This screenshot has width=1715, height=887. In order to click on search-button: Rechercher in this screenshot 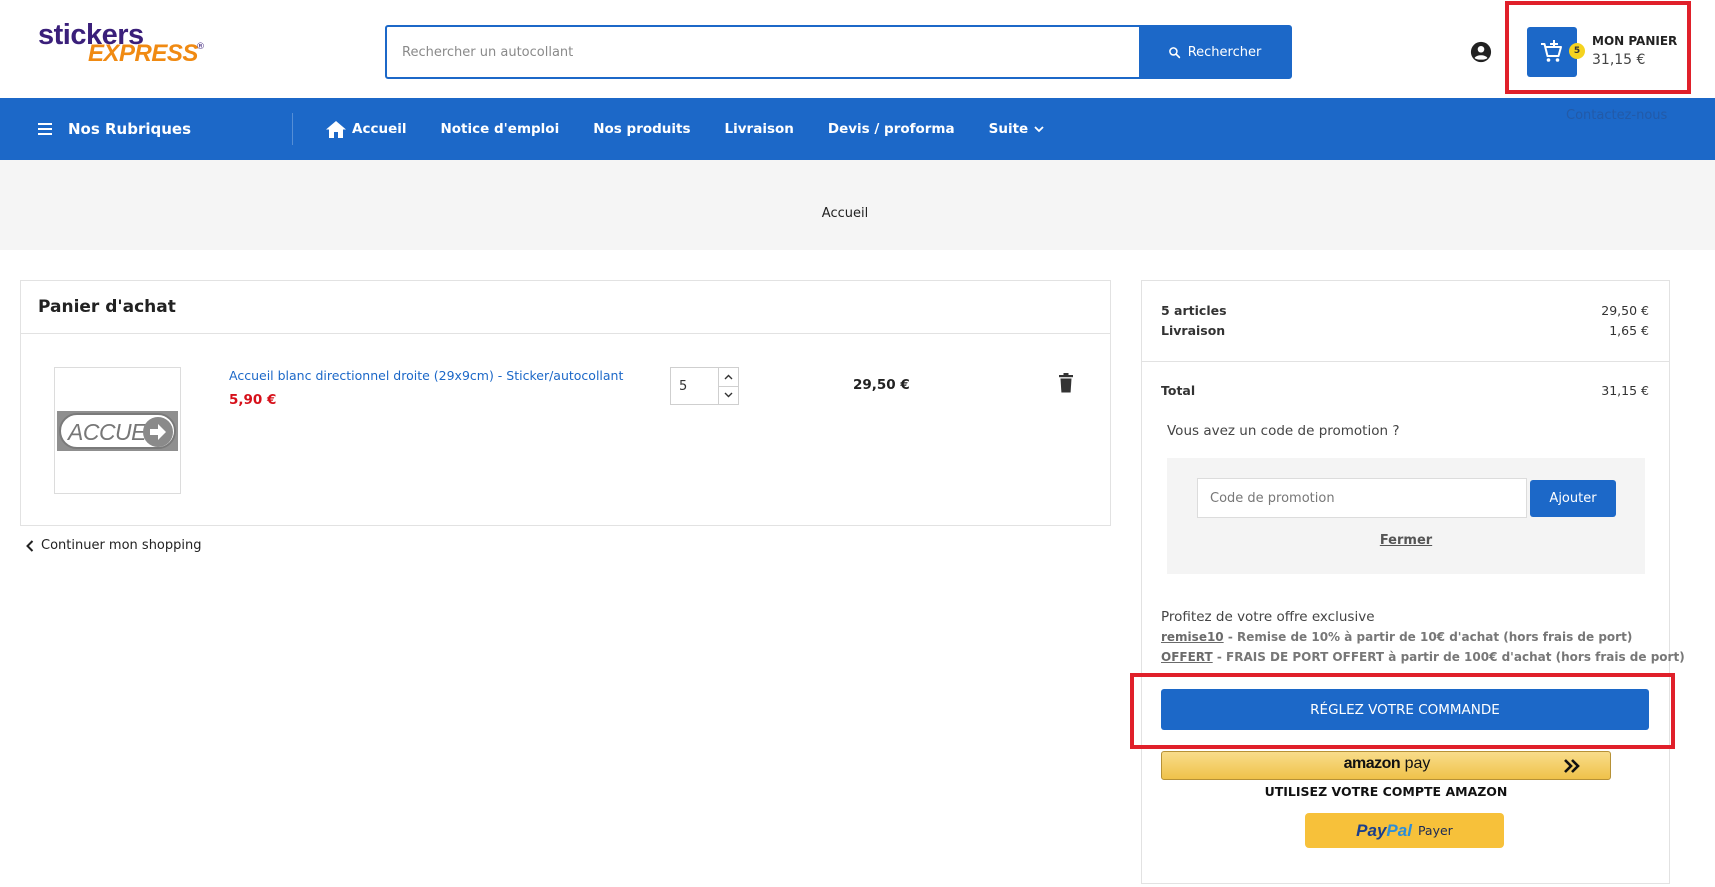, I will do `click(1214, 52)`.